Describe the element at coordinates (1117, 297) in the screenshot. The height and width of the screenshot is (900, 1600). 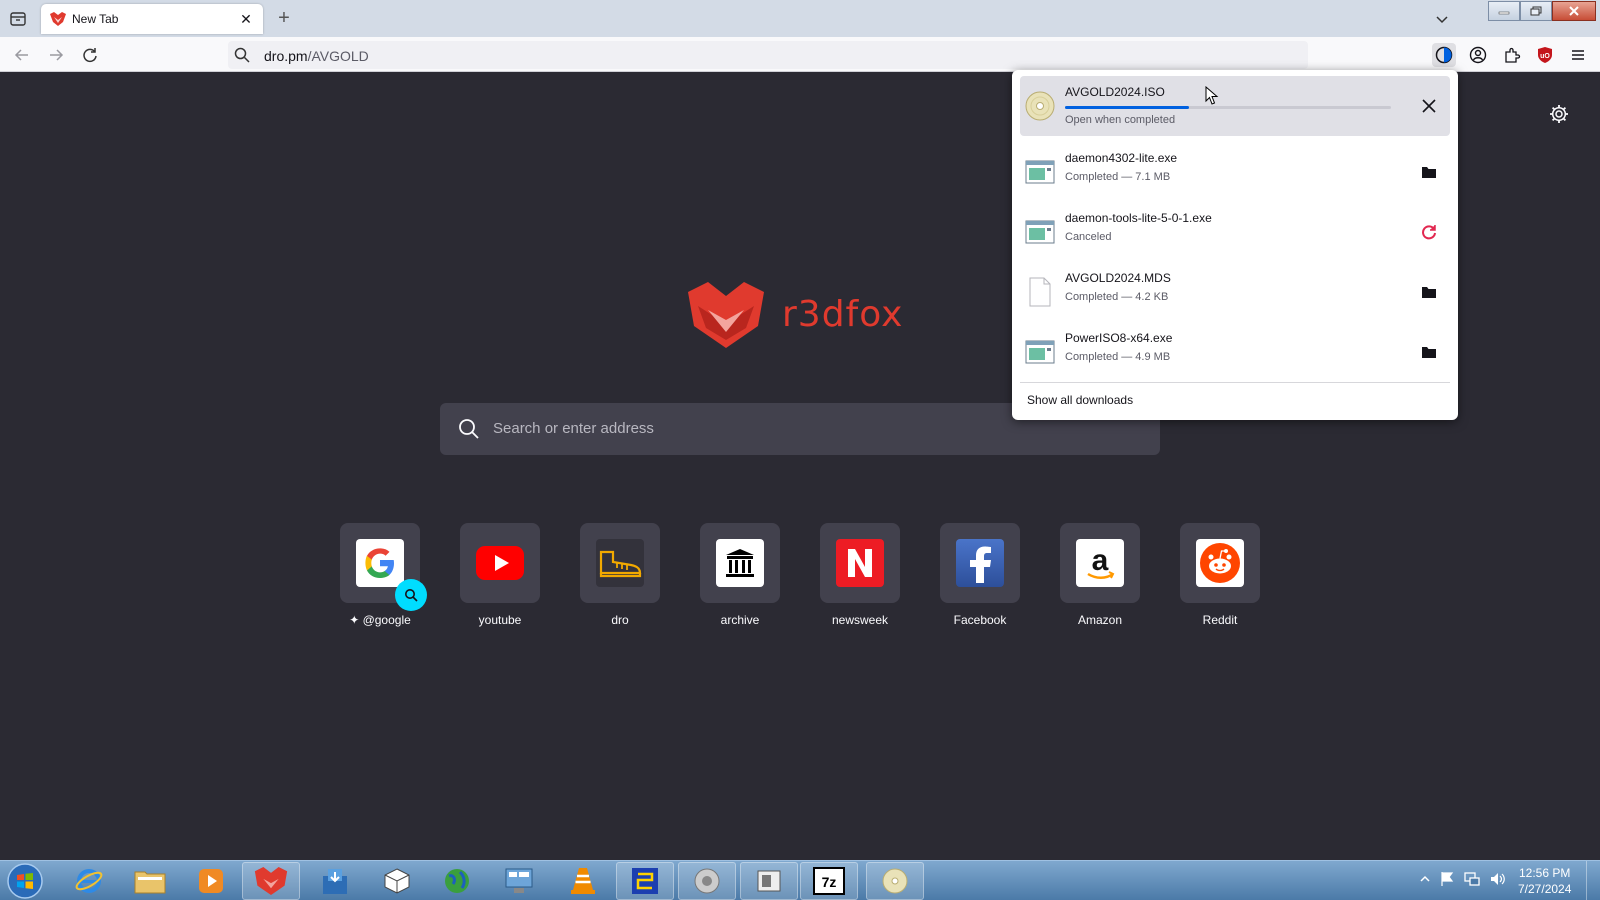
I see `download-status: Completed — 4.2 KB` at that location.